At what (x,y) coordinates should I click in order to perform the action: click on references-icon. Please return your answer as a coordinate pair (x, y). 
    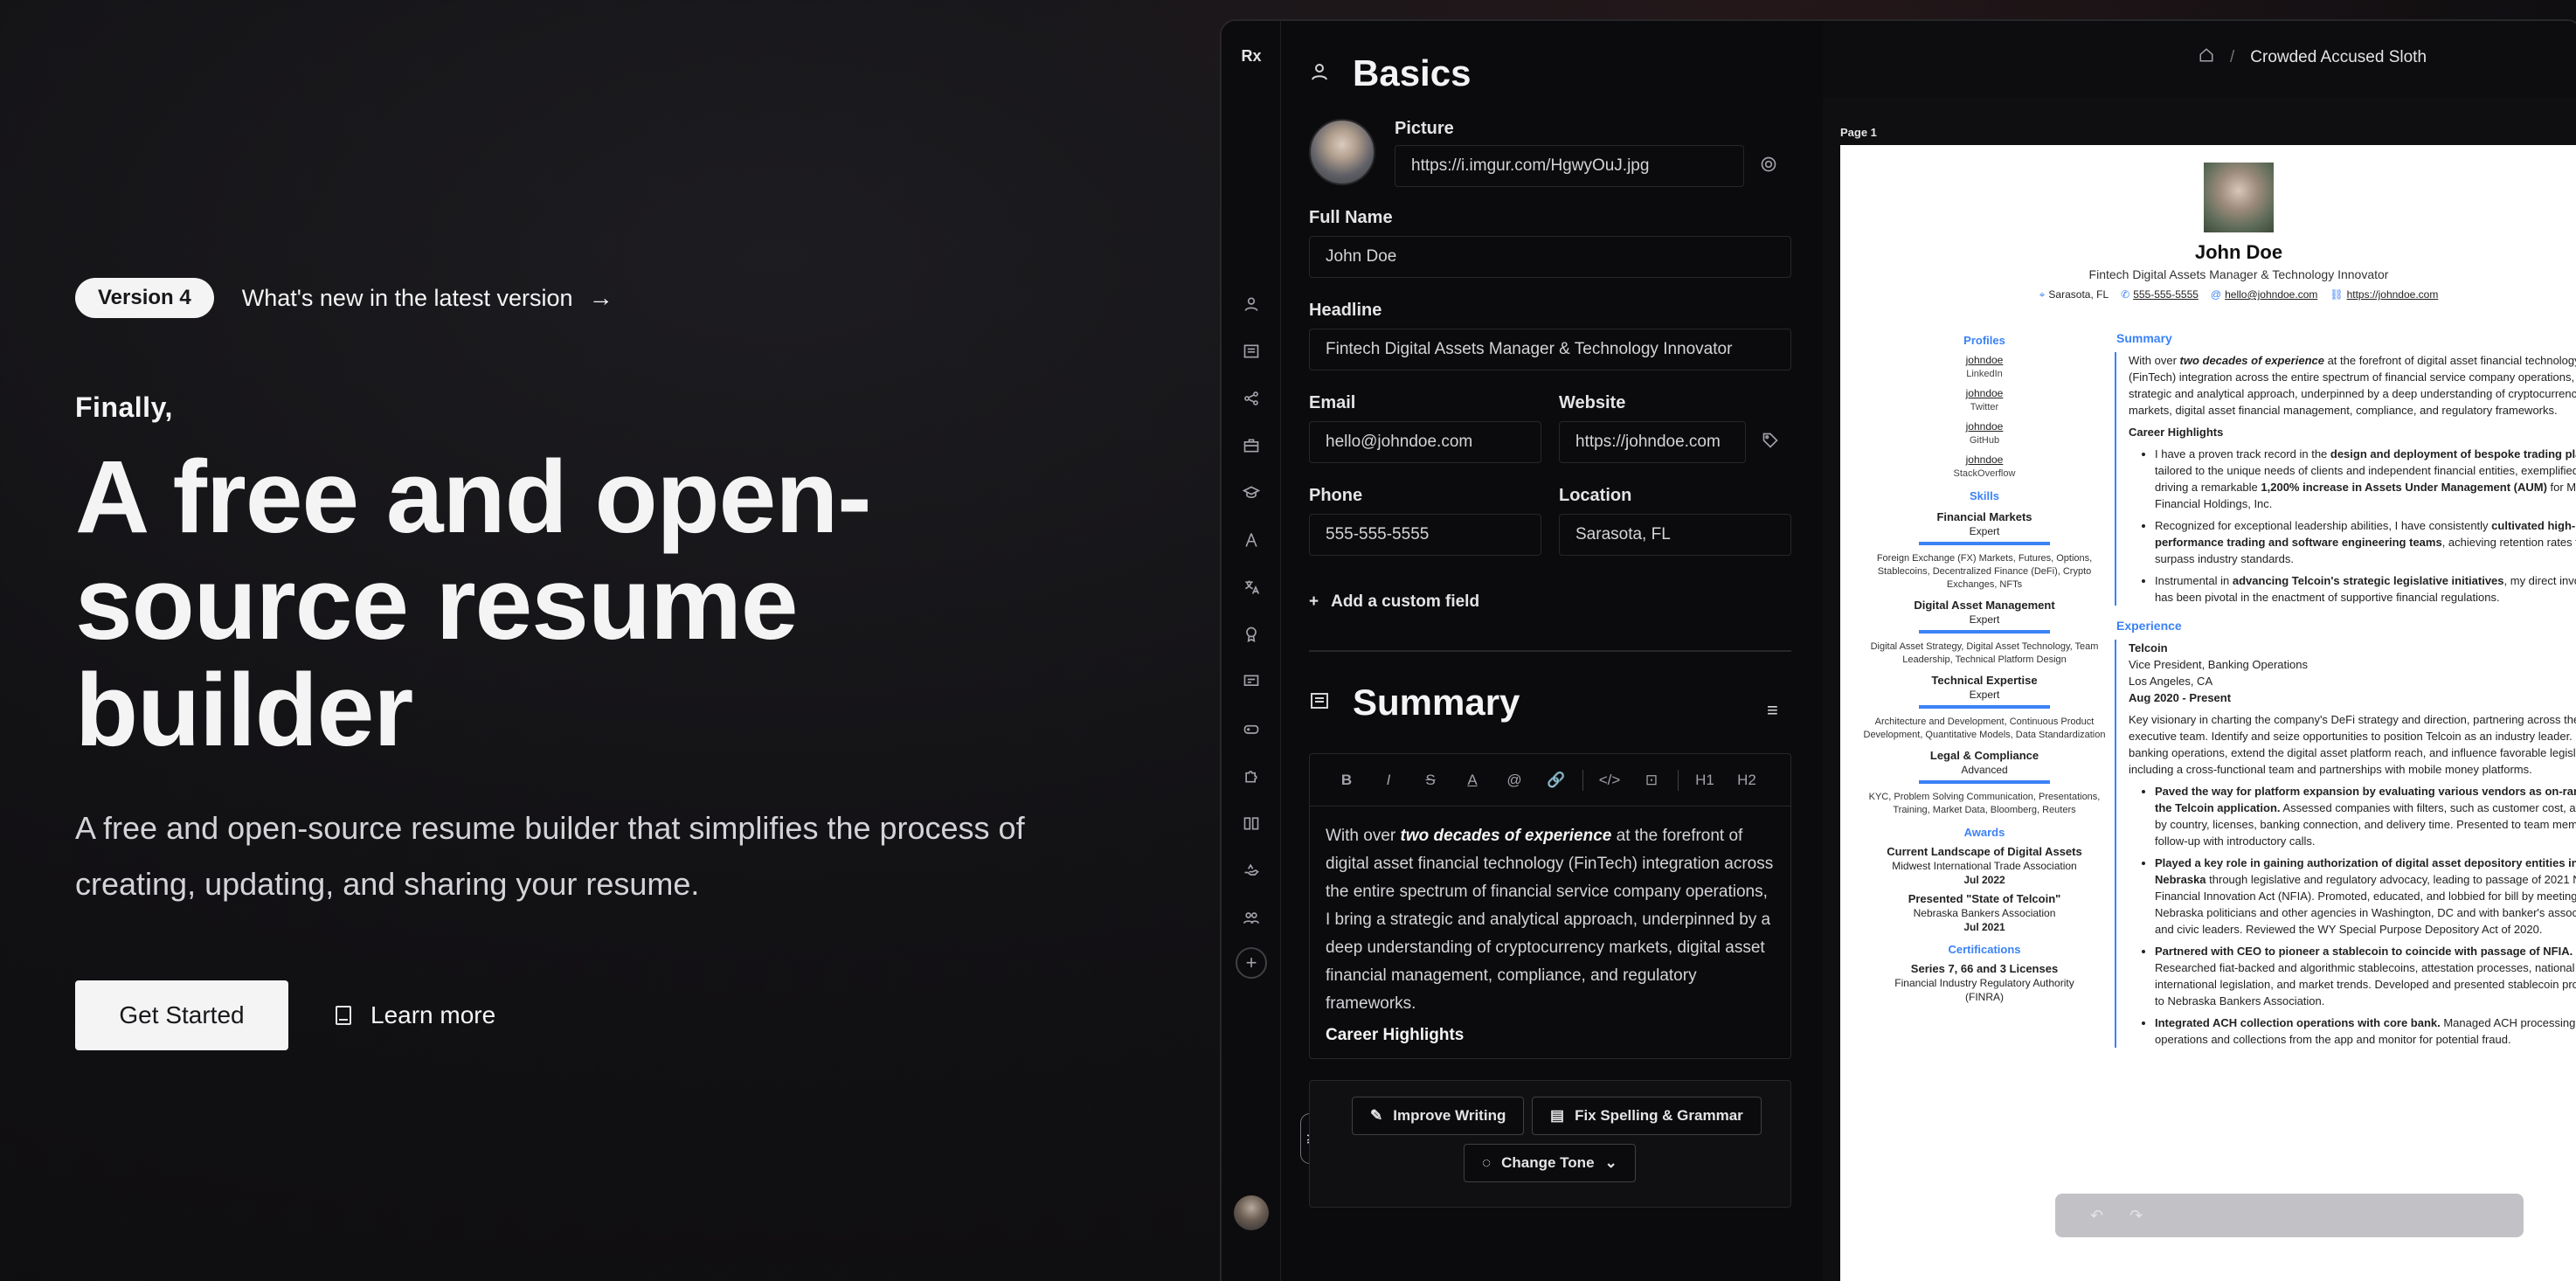
    Looking at the image, I should click on (1251, 918).